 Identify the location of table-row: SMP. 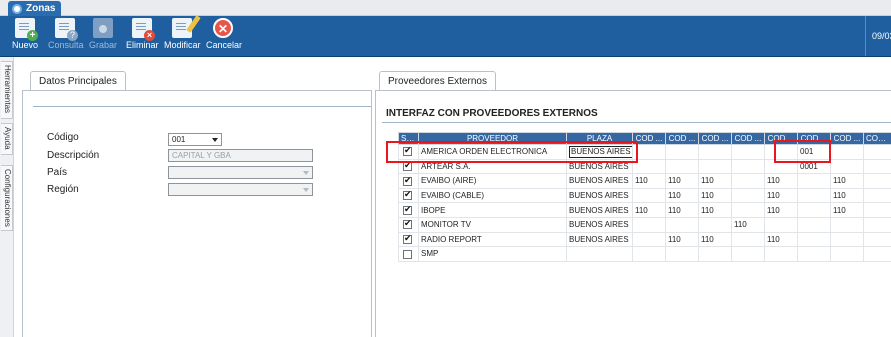
(644, 254).